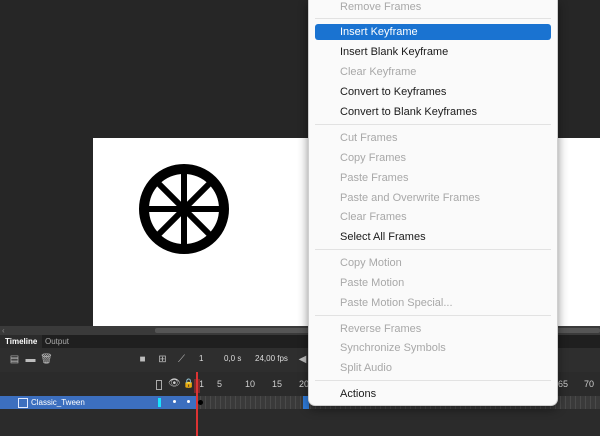 This screenshot has width=600, height=436. I want to click on parent-view-icon: ⊞, so click(162, 359).